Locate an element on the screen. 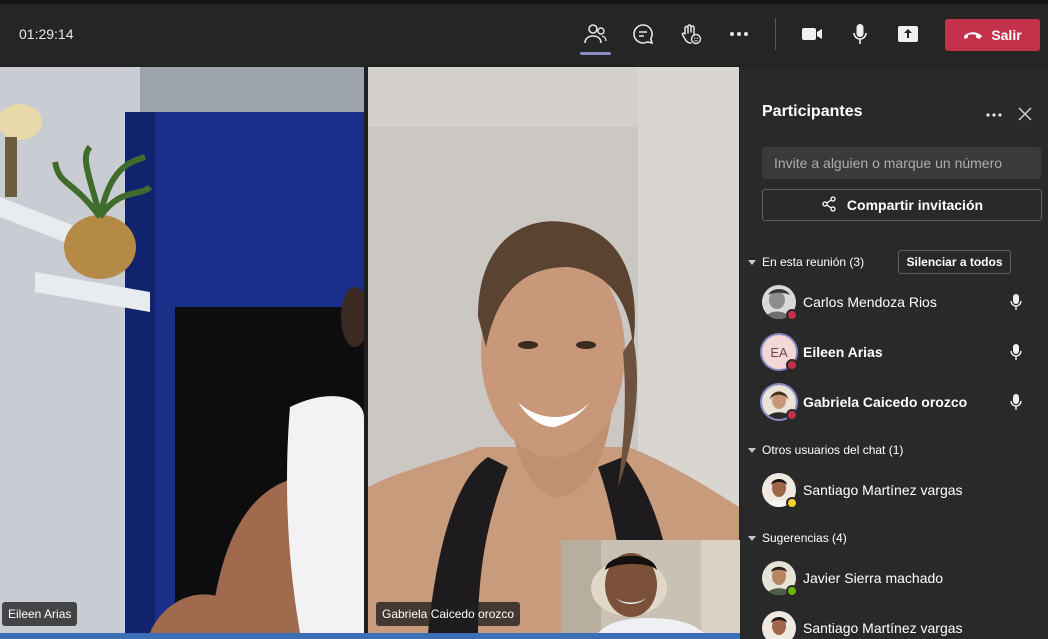 This screenshot has height=639, width=1048. meeting-timer: 01:29:14 is located at coordinates (46, 34).